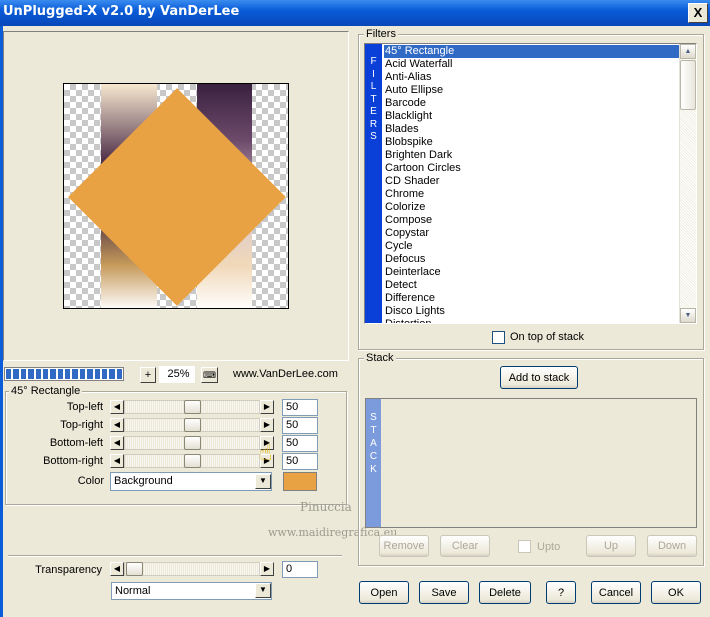 The image size is (710, 617). What do you see at coordinates (676, 592) in the screenshot?
I see `ok-button: OK` at bounding box center [676, 592].